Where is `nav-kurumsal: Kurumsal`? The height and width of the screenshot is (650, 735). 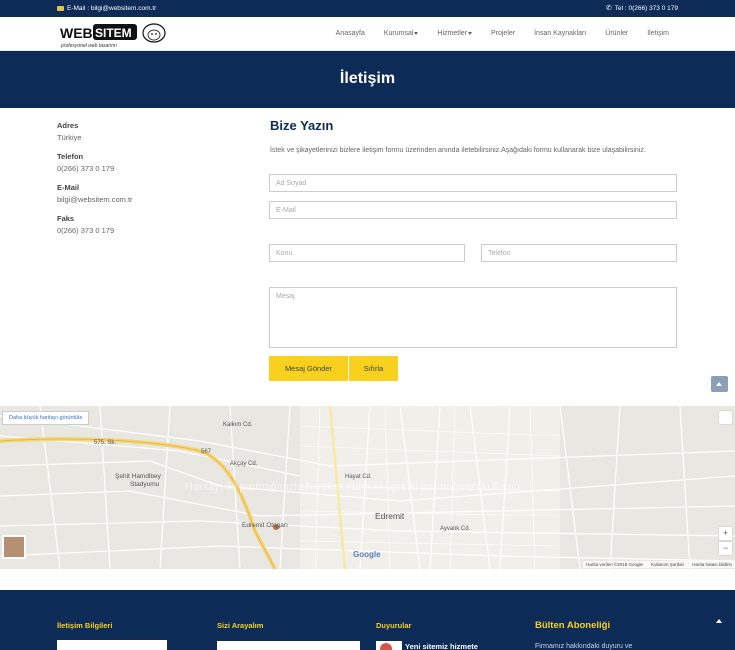 nav-kurumsal: Kurumsal is located at coordinates (401, 33).